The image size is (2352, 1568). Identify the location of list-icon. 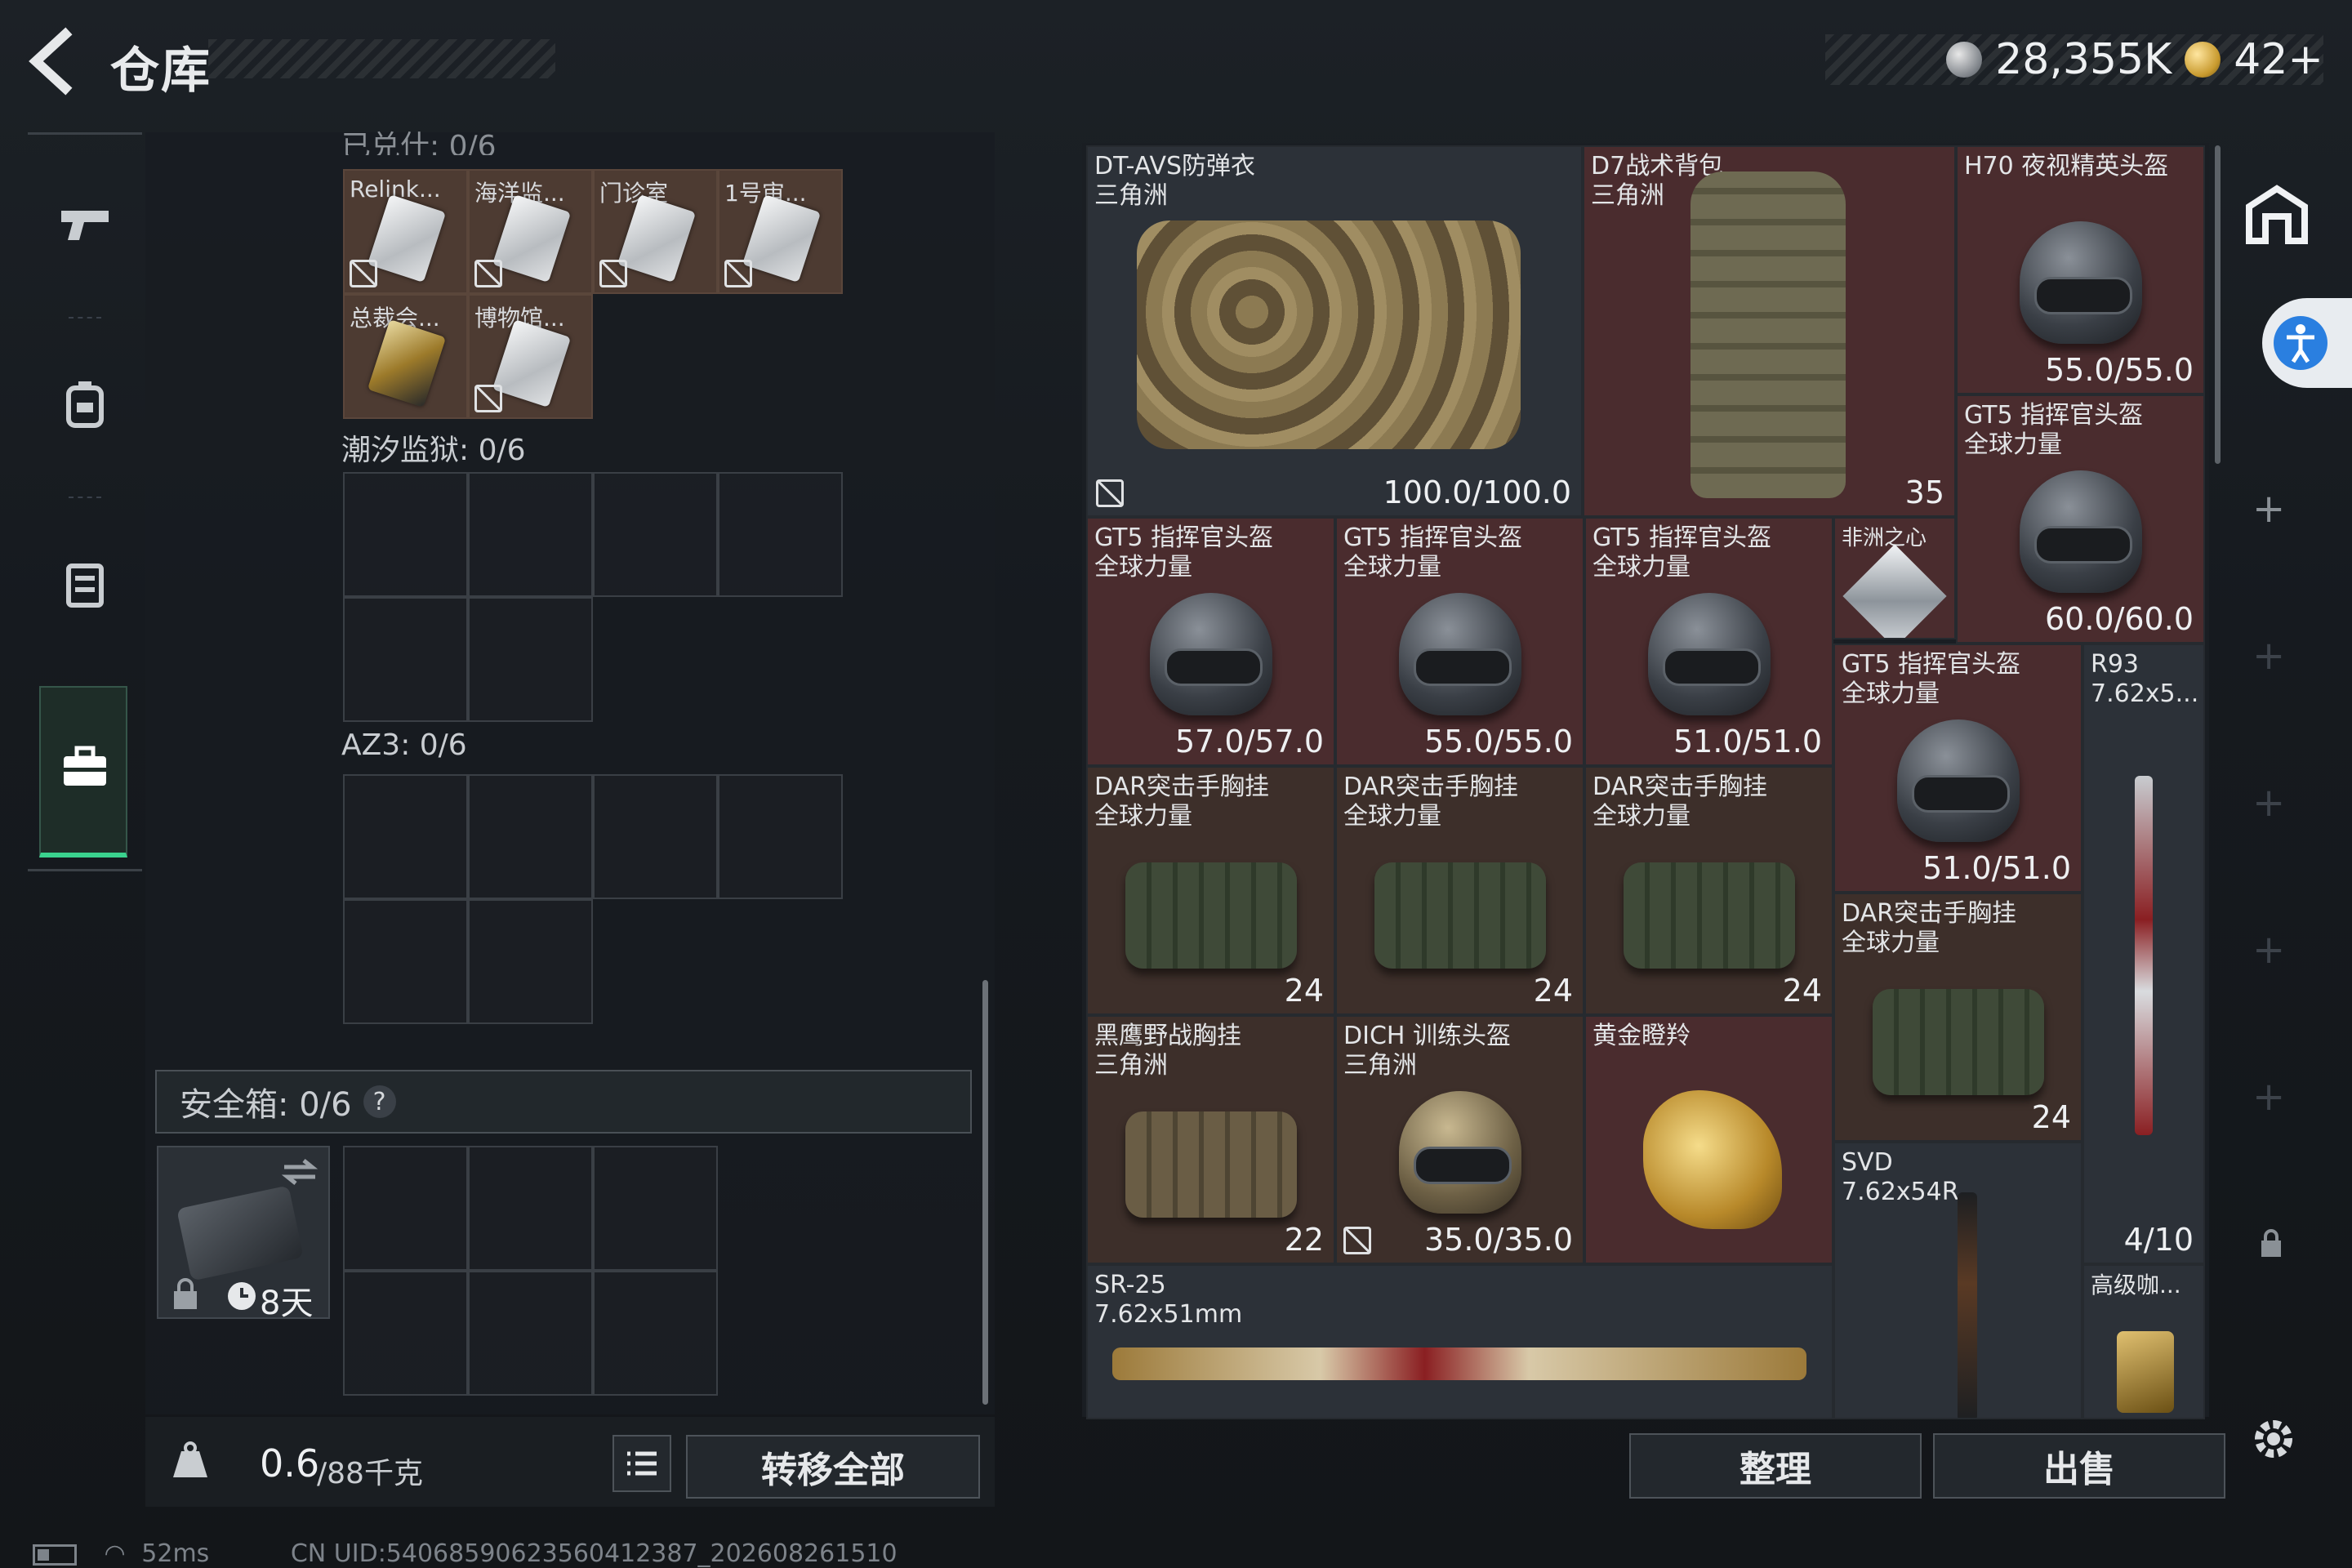
(642, 1463).